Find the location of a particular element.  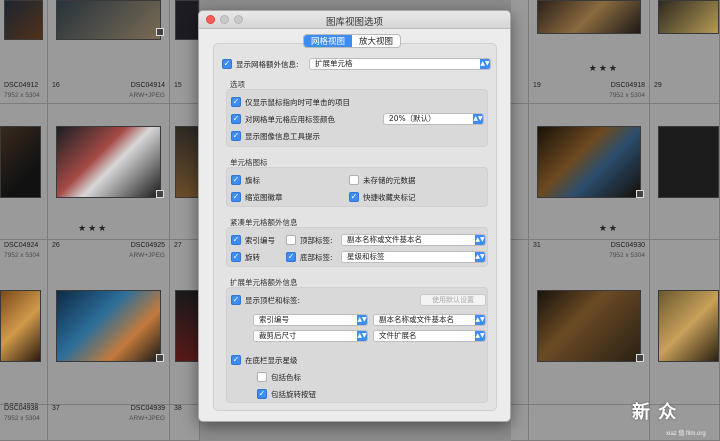

rotation-checkbox: ✓ is located at coordinates (236, 257).